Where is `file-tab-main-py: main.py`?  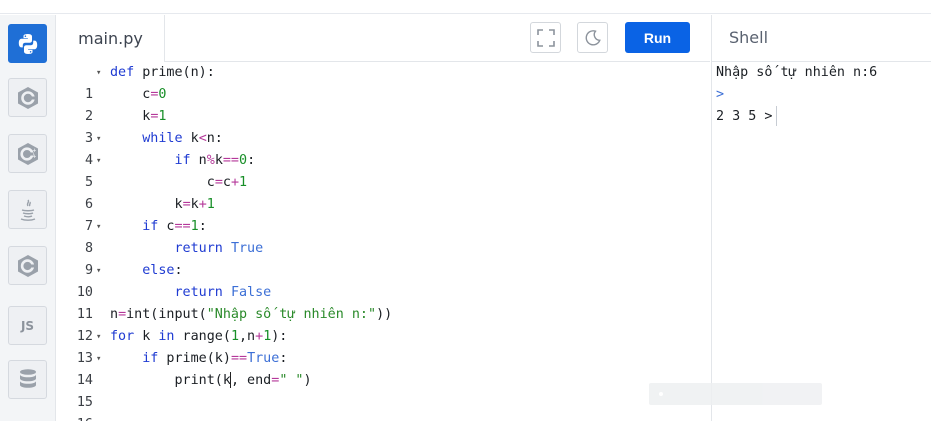 file-tab-main-py: main.py is located at coordinates (111, 38).